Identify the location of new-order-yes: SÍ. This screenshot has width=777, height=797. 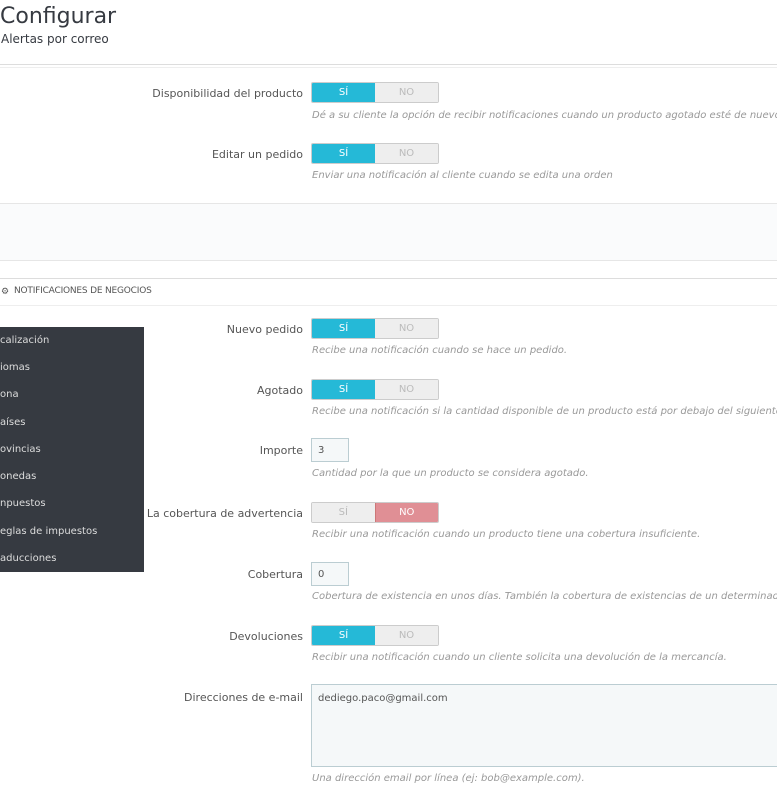
(343, 328).